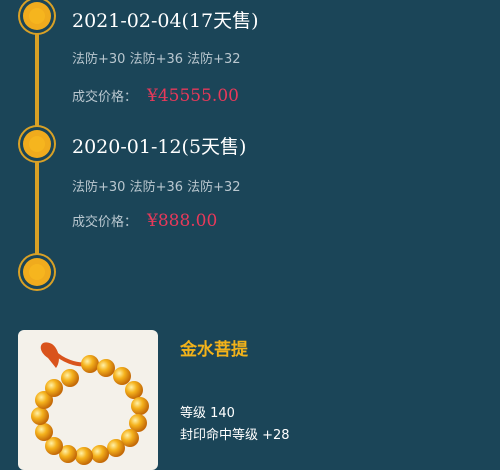 This screenshot has width=500, height=470. I want to click on prayer-beads-icon, so click(90, 403).